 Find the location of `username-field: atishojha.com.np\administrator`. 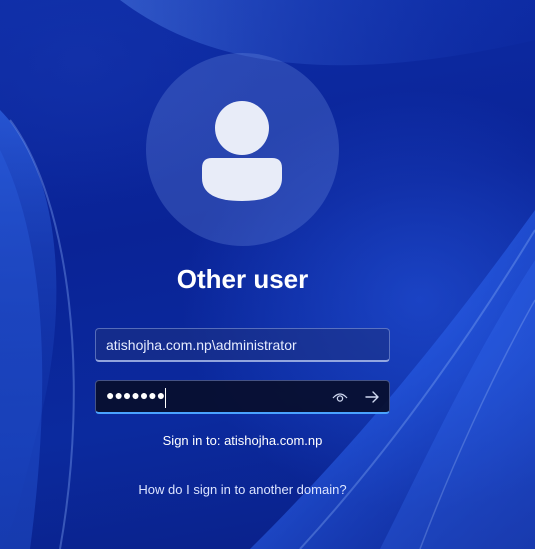

username-field: atishojha.com.np\administrator is located at coordinates (242, 345).